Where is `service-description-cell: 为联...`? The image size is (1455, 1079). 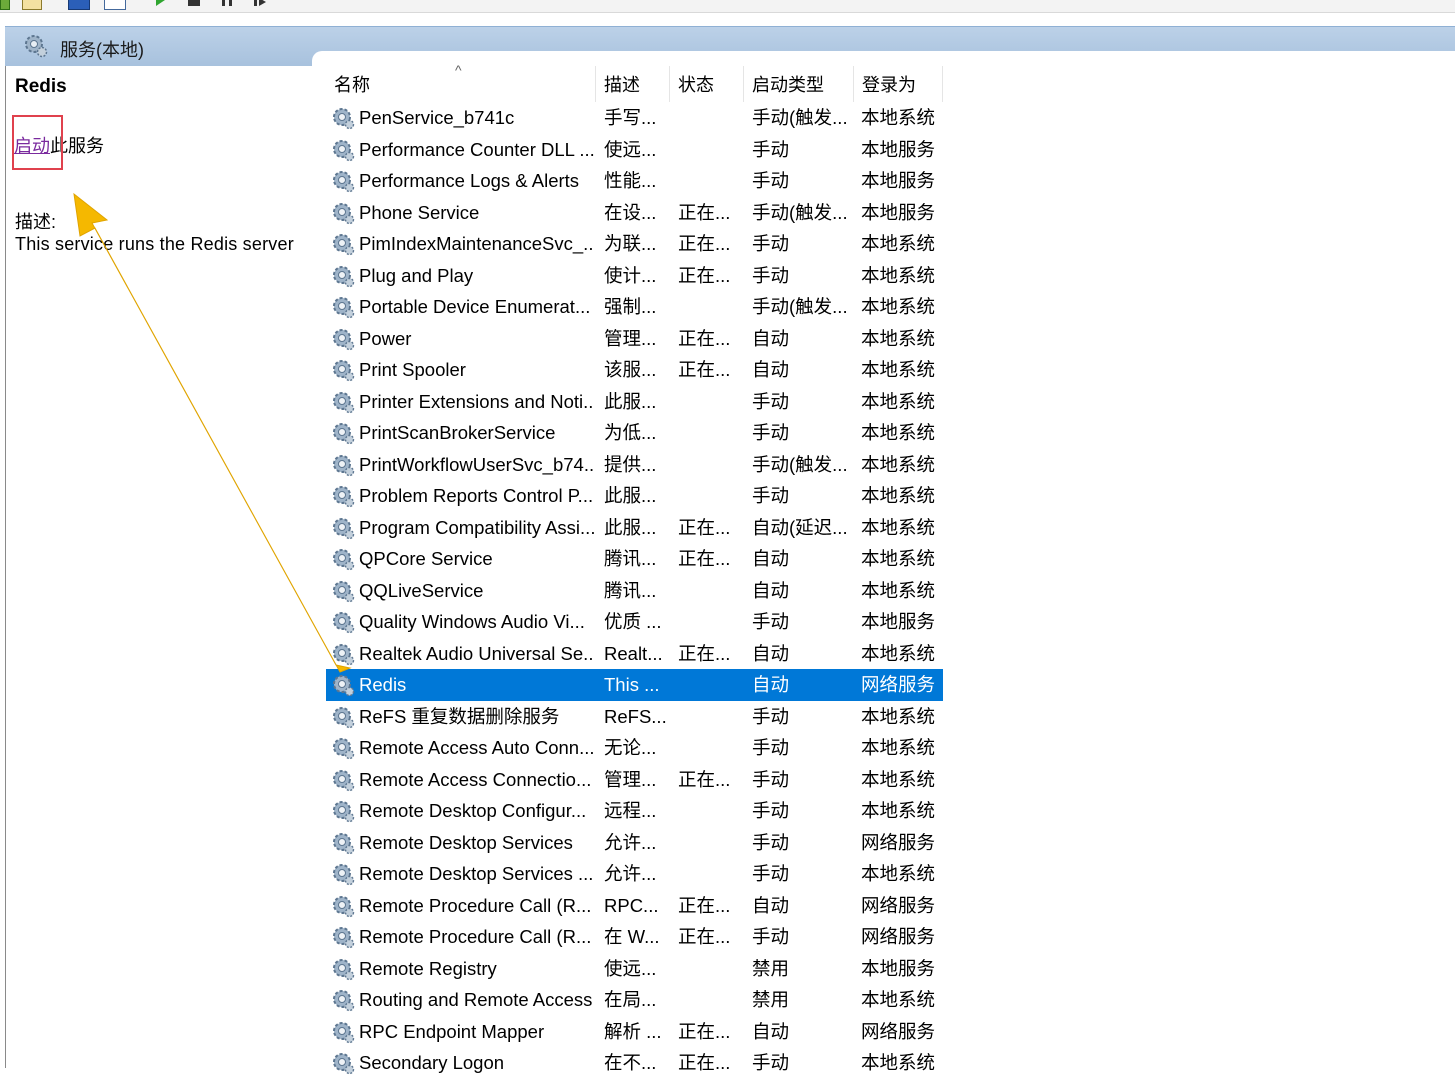
service-description-cell: 为联... is located at coordinates (630, 243).